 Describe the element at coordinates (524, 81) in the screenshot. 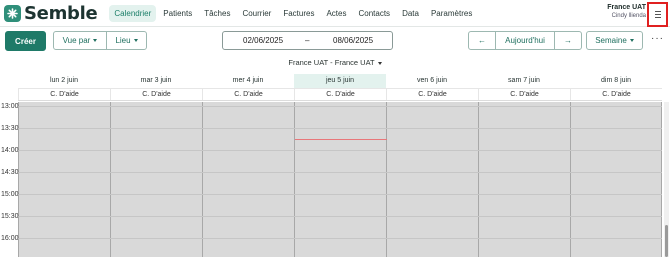

I see `day-header: sam 7 juin` at that location.